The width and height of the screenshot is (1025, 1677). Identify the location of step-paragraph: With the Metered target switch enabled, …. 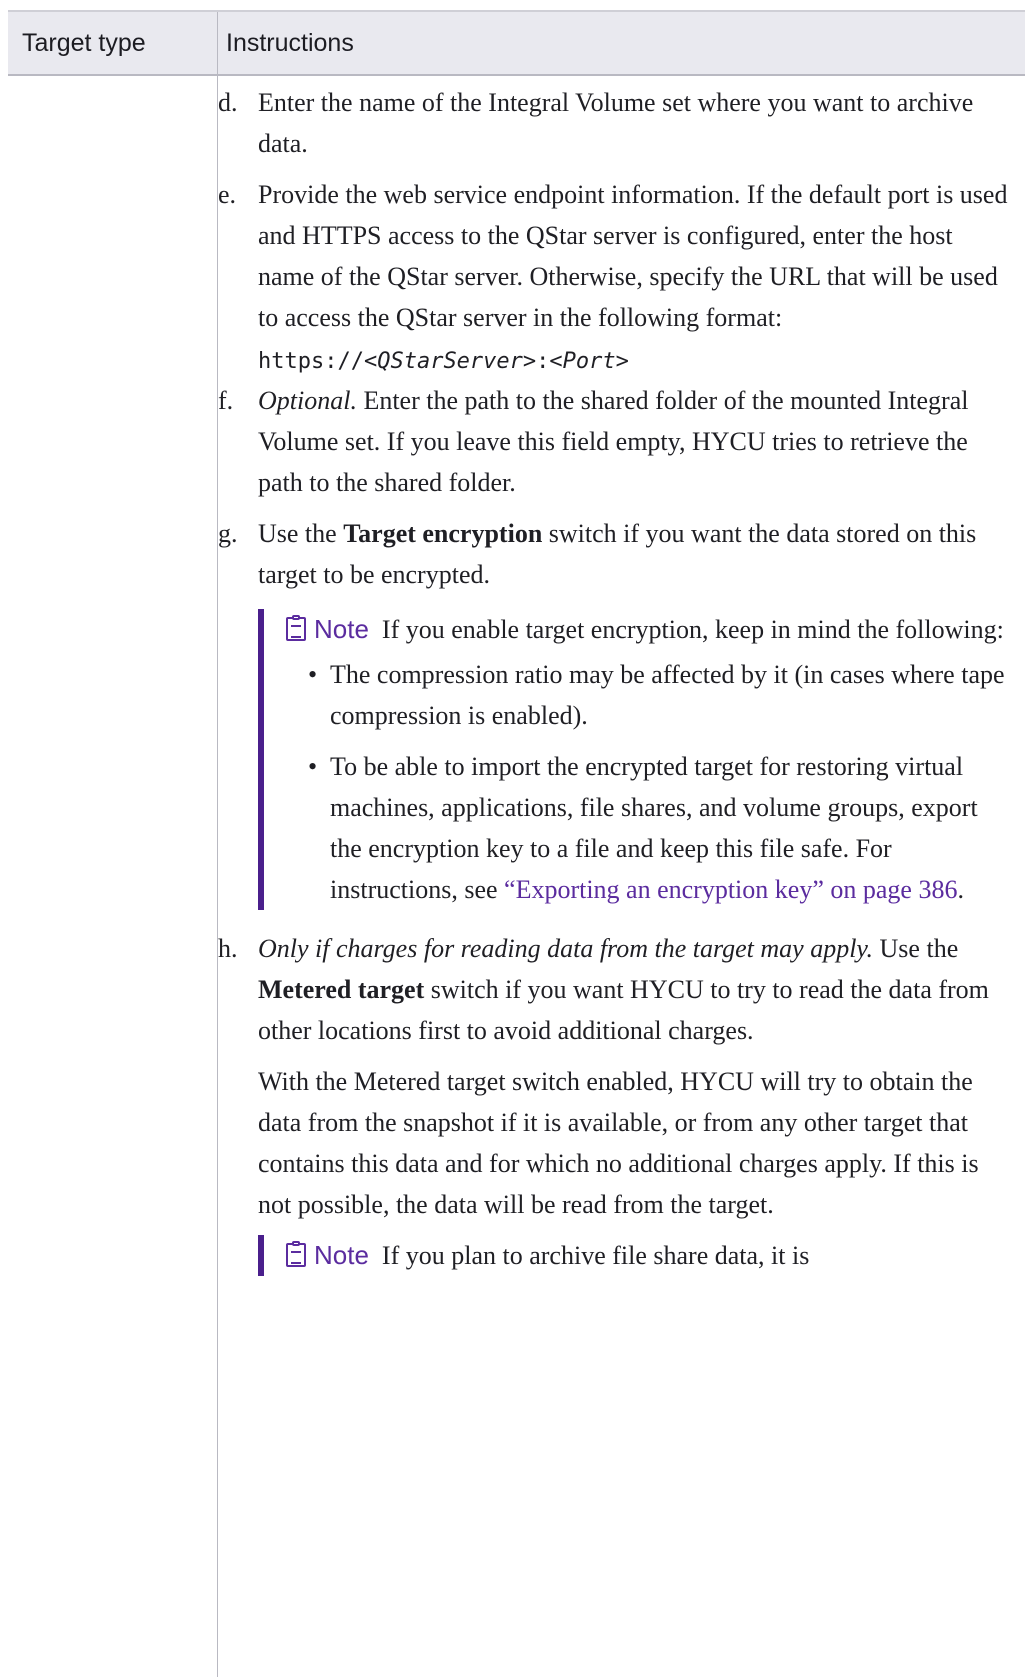
(618, 1143).